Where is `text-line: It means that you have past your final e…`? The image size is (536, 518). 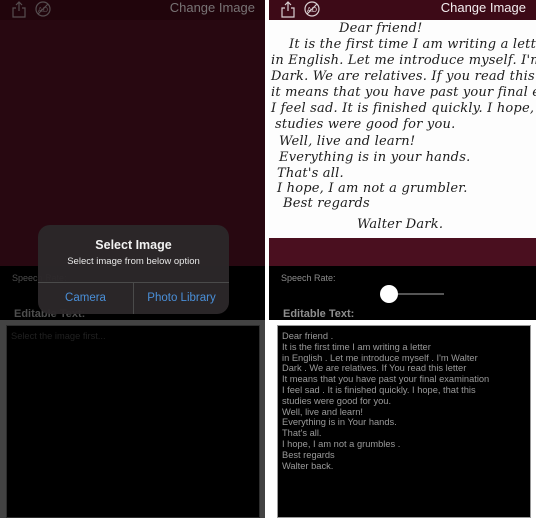 text-line: It means that you have past your final e… is located at coordinates (386, 379).